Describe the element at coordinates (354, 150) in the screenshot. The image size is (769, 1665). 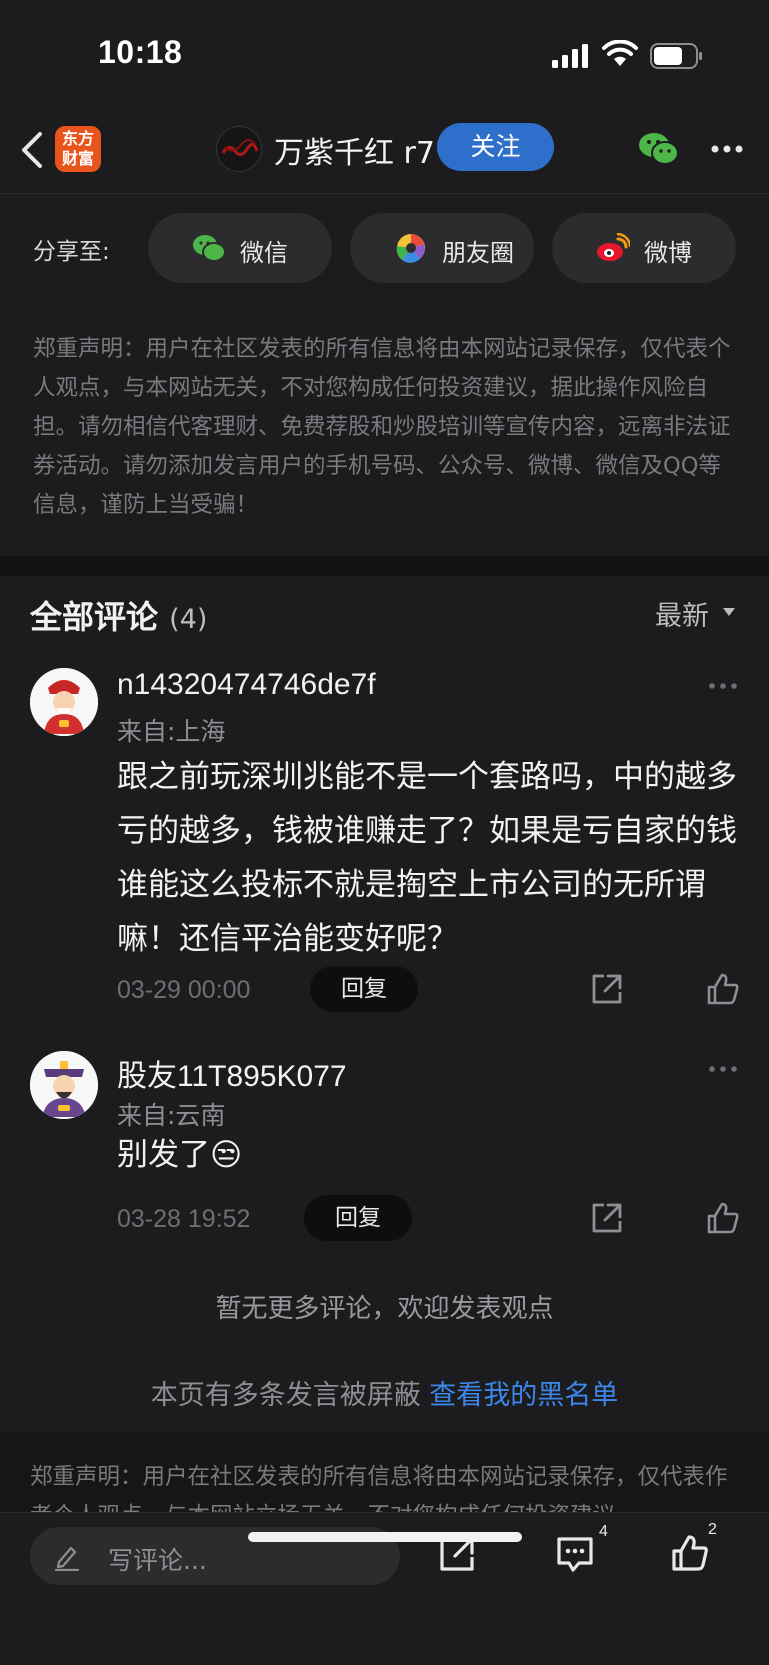
I see `author-name: 万紫千红 r7` at that location.